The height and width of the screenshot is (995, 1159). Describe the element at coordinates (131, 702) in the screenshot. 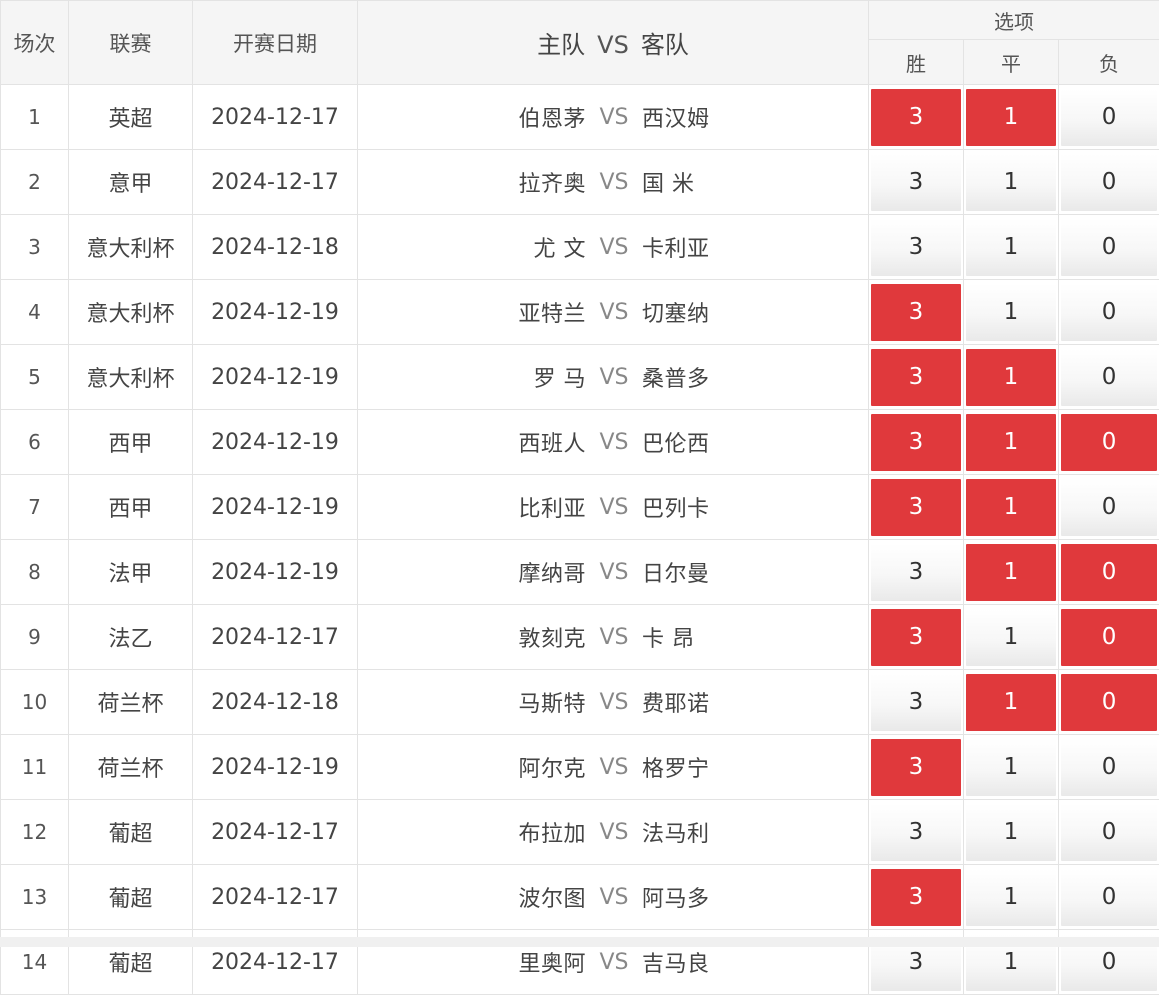

I see `league-name: 荷兰杯` at that location.